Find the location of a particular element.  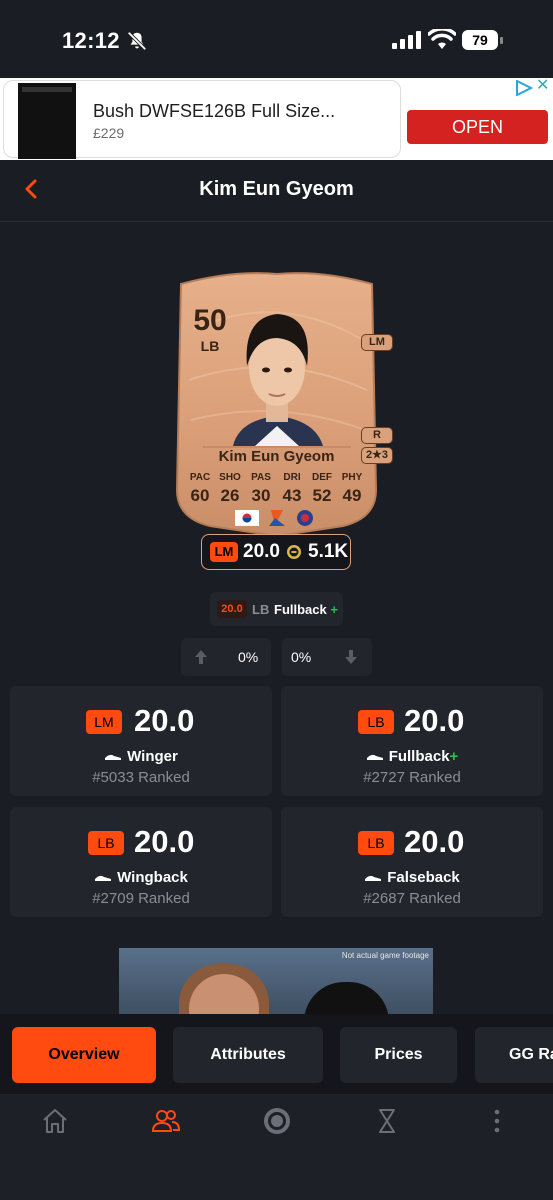

battery-icon: 79 is located at coordinates (483, 40).